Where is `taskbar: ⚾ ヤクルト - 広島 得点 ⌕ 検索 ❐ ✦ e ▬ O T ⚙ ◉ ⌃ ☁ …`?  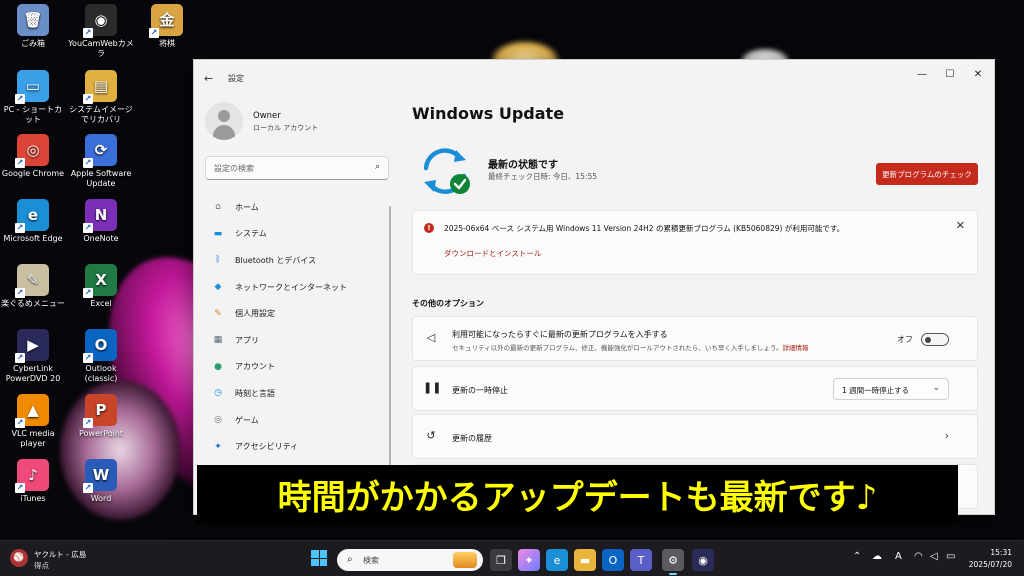
taskbar: ⚾ ヤクルト - 広島 得点 ⌕ 検索 ❐ ✦ e ▬ O T ⚙ ◉ ⌃ ☁ … is located at coordinates (512, 558).